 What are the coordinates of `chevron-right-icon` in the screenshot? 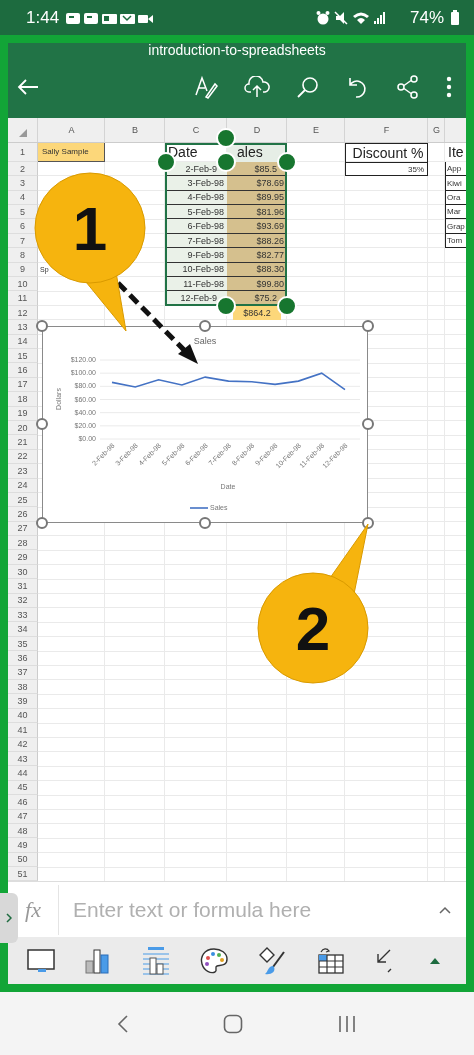 It's located at (9, 918).